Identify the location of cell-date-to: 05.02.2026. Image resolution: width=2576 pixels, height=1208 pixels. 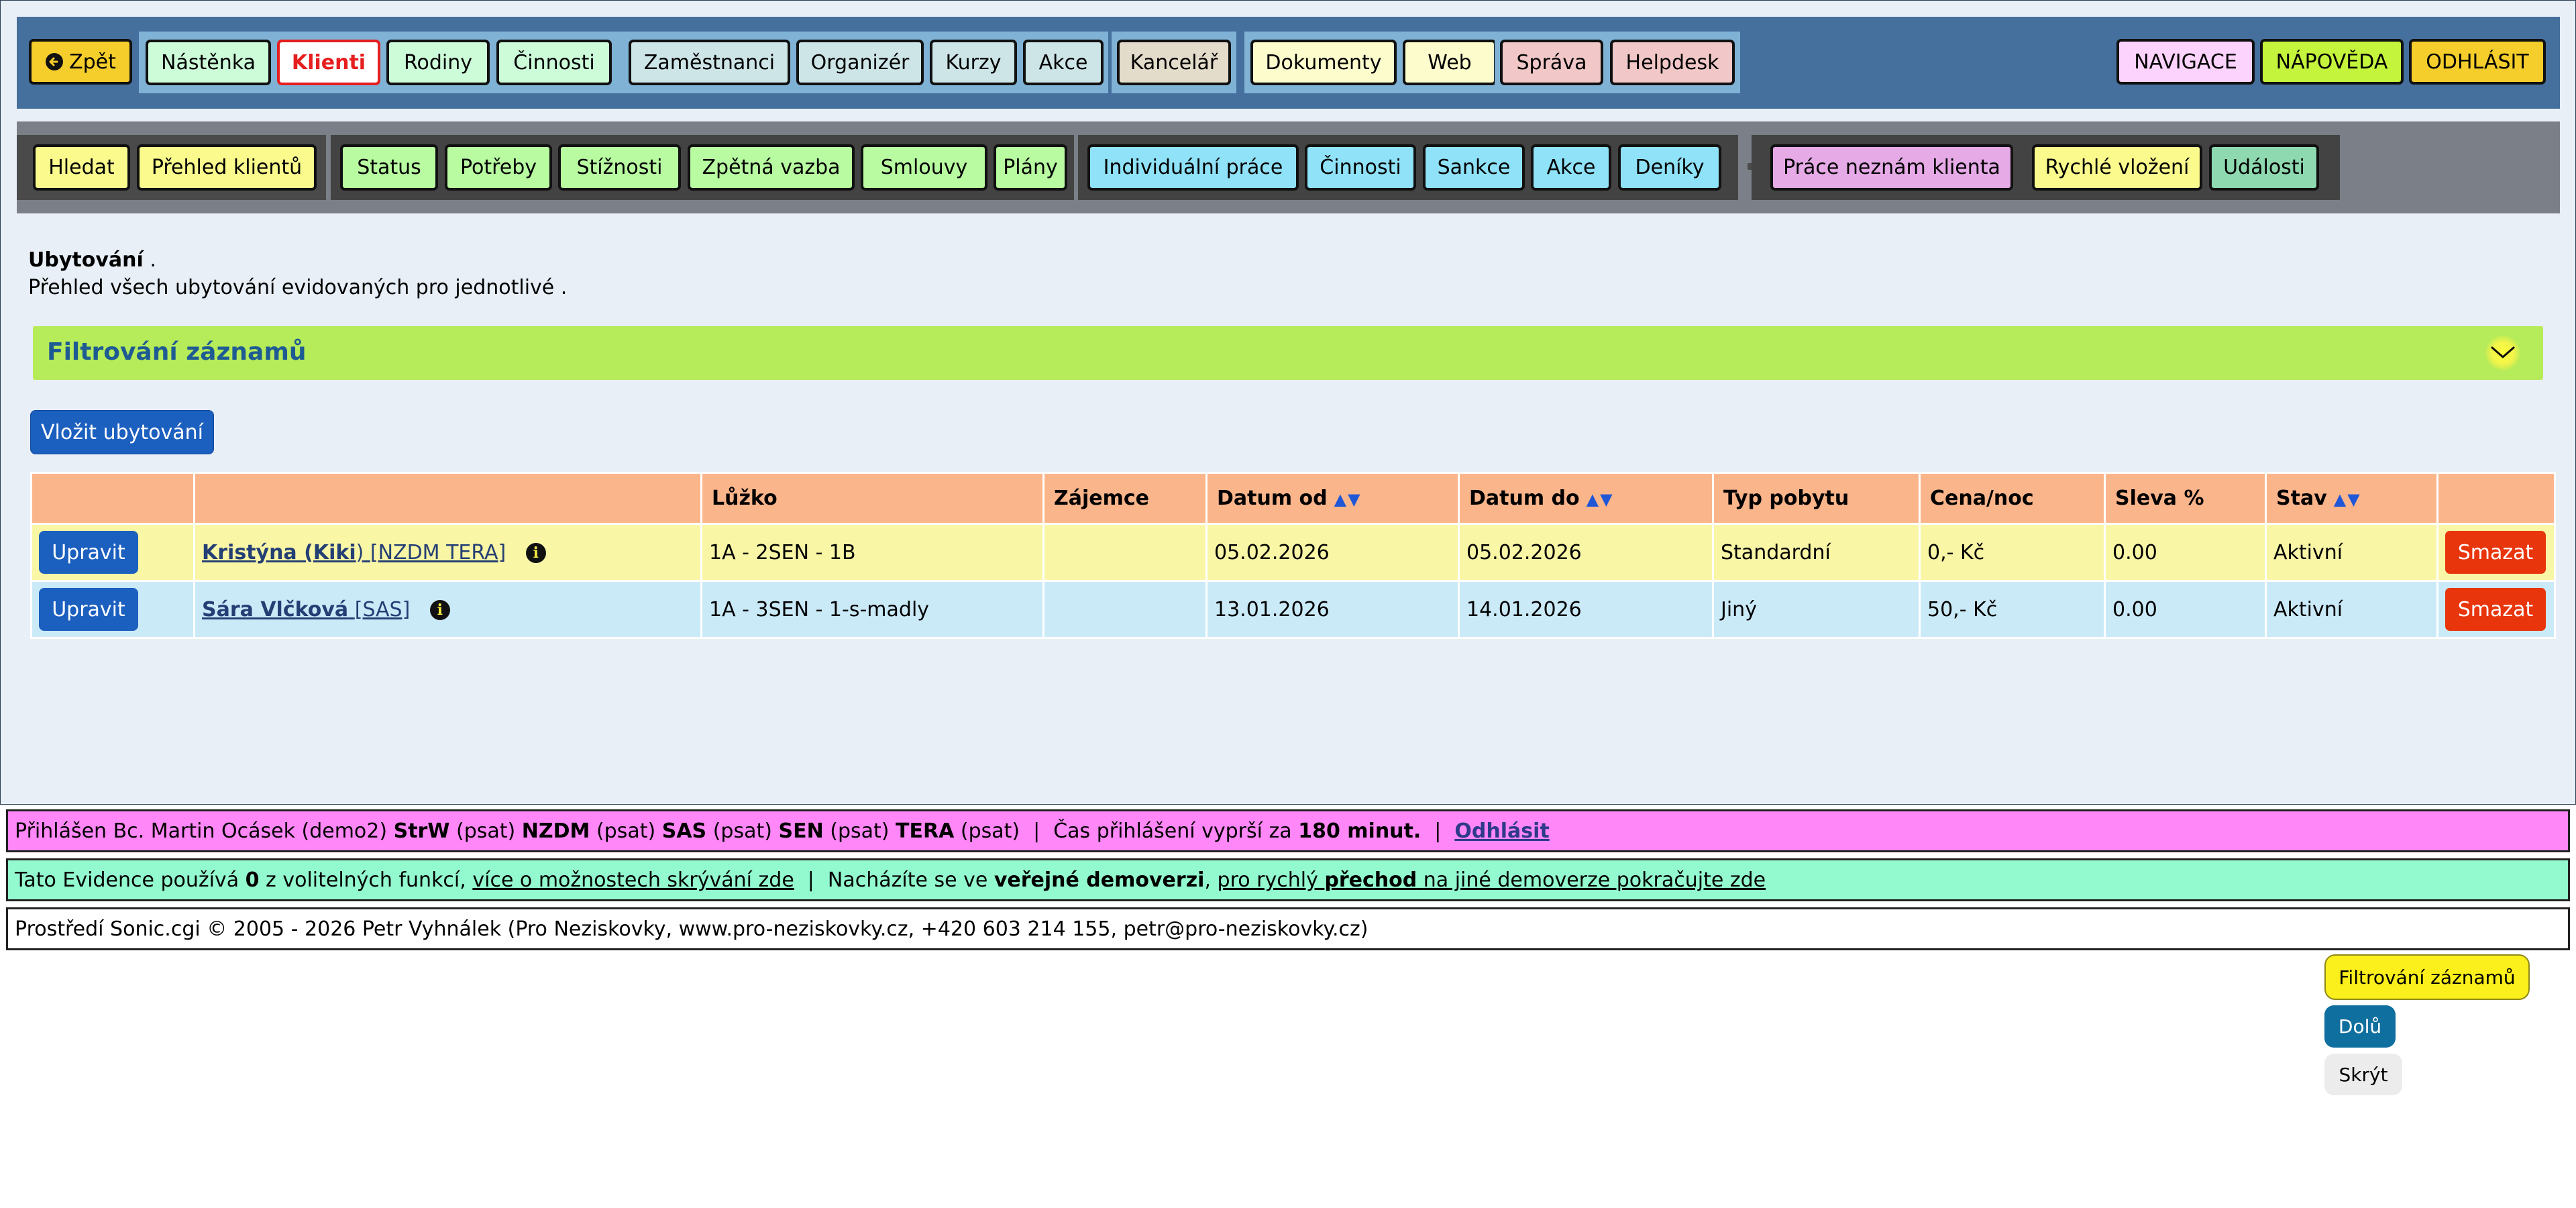
(1586, 552).